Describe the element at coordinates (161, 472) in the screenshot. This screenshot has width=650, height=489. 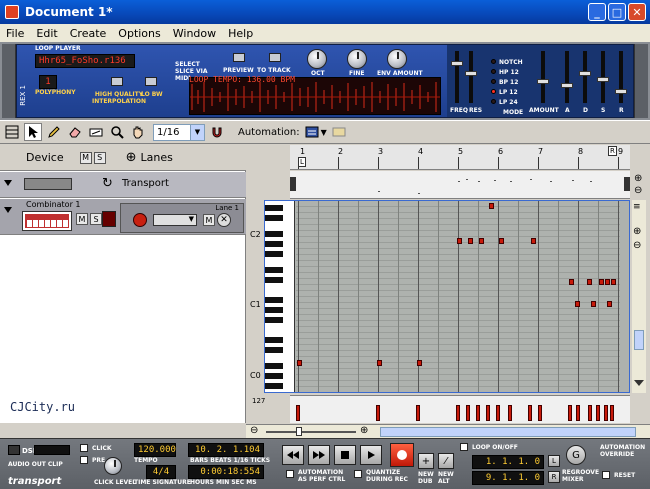
I see `time-signature-display: 4/4` at that location.